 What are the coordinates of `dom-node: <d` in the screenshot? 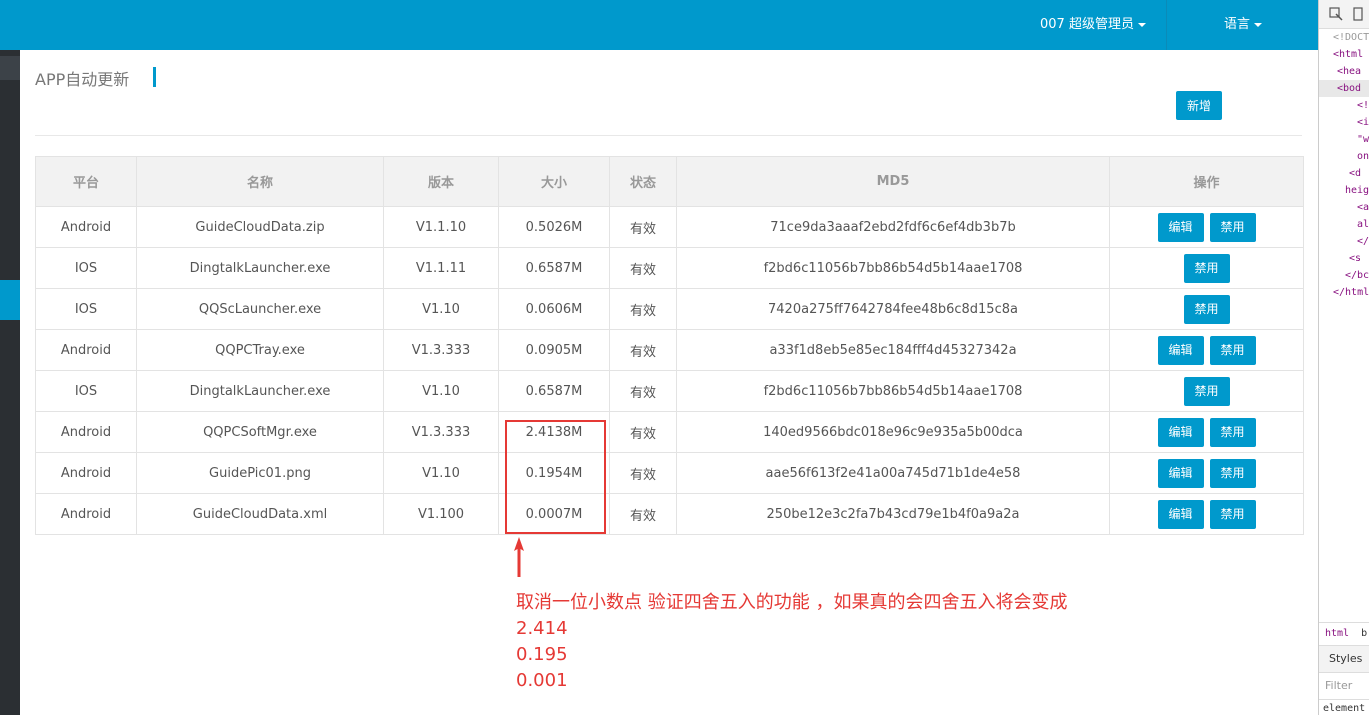 It's located at (1344, 173).